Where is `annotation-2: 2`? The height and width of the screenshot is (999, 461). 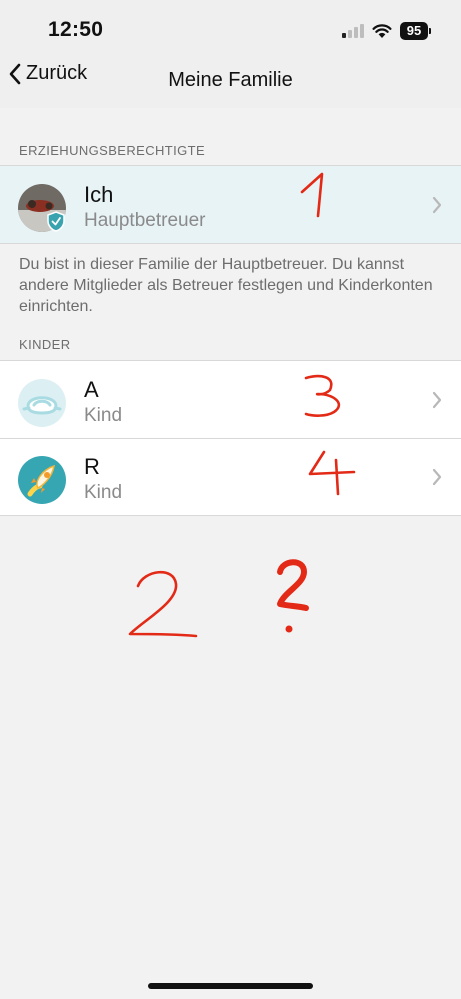
annotation-2: 2 is located at coordinates (163, 604).